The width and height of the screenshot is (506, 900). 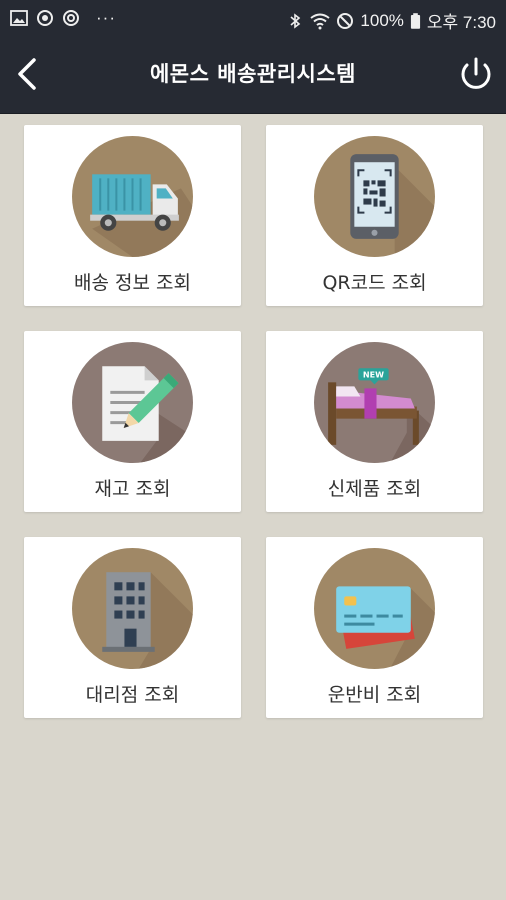 I want to click on menu-card-label: 배송 정보 조회, so click(x=132, y=283).